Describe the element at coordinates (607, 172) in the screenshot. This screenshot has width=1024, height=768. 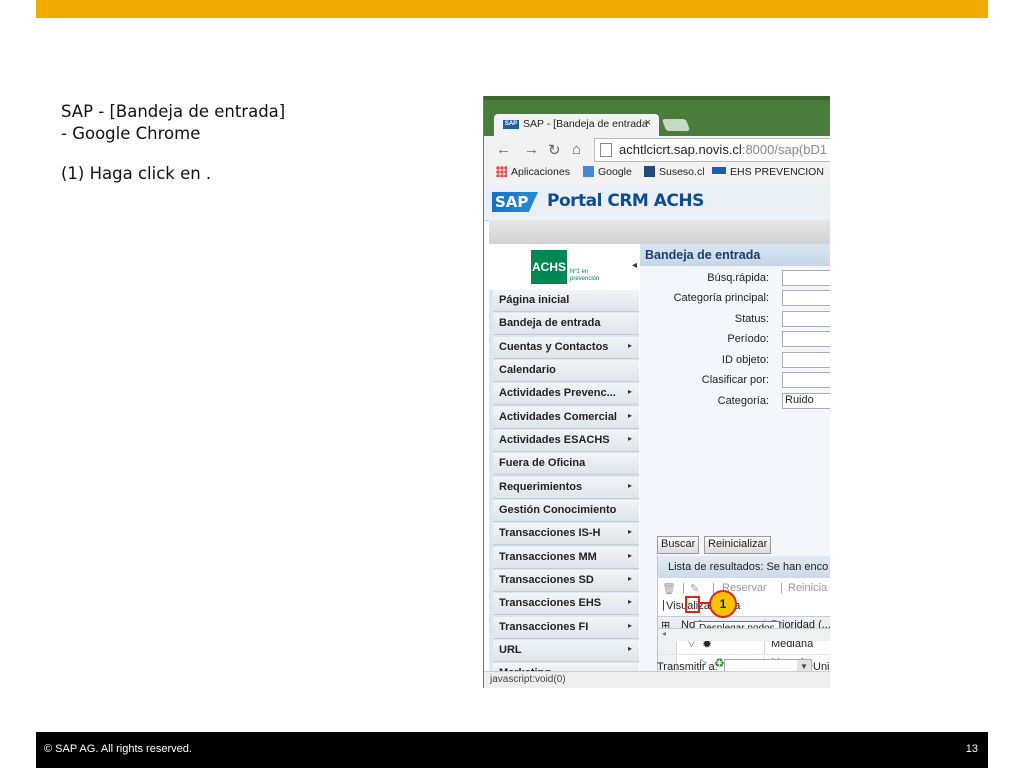
I see `bookmark-google: Google` at that location.